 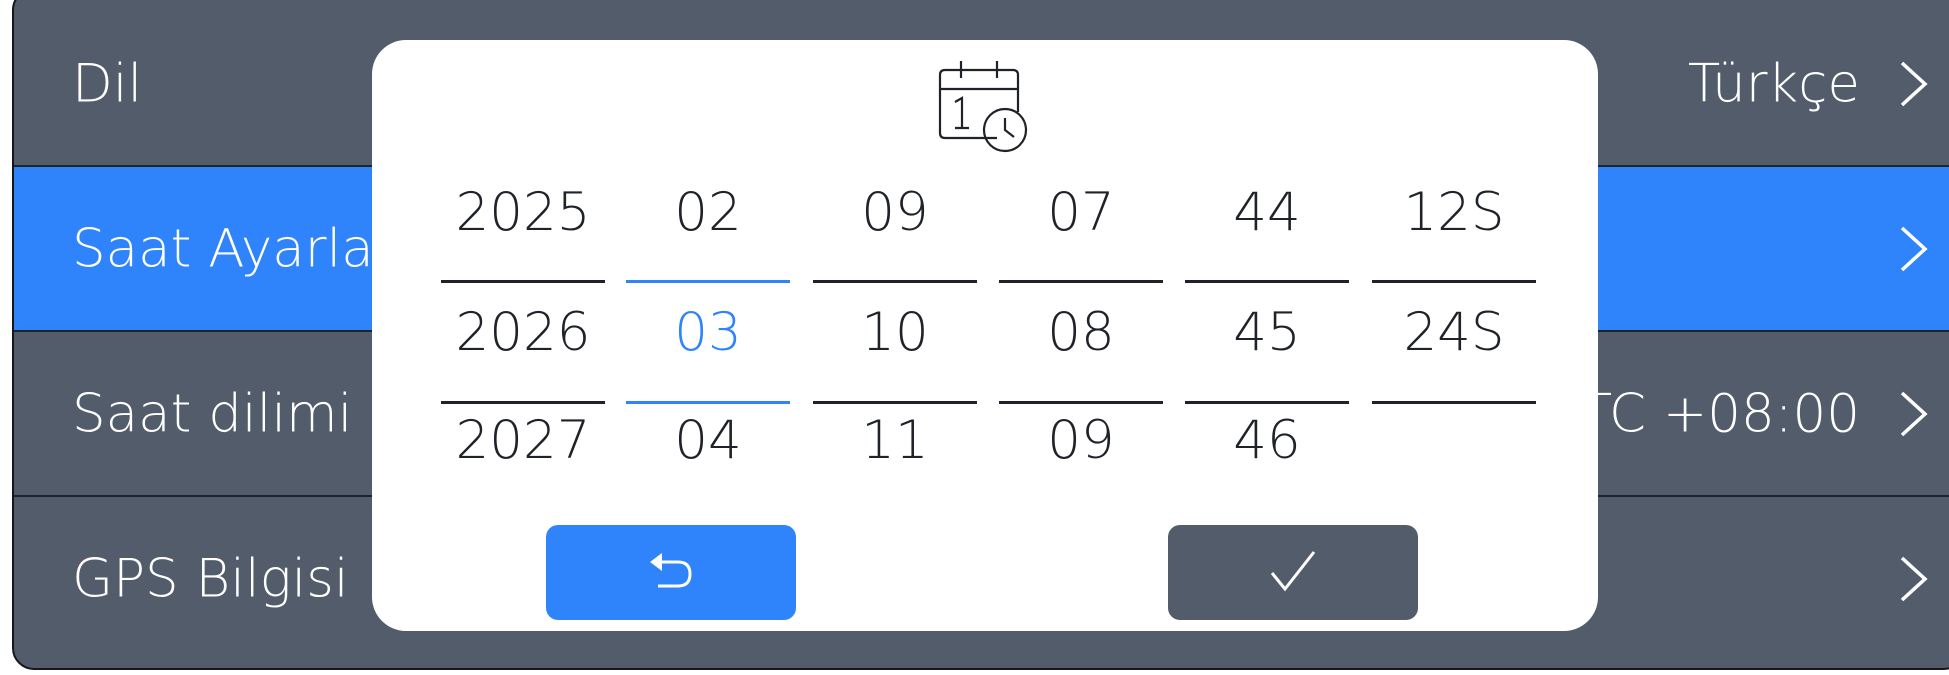 I want to click on checkmark-icon, so click(x=1293, y=573).